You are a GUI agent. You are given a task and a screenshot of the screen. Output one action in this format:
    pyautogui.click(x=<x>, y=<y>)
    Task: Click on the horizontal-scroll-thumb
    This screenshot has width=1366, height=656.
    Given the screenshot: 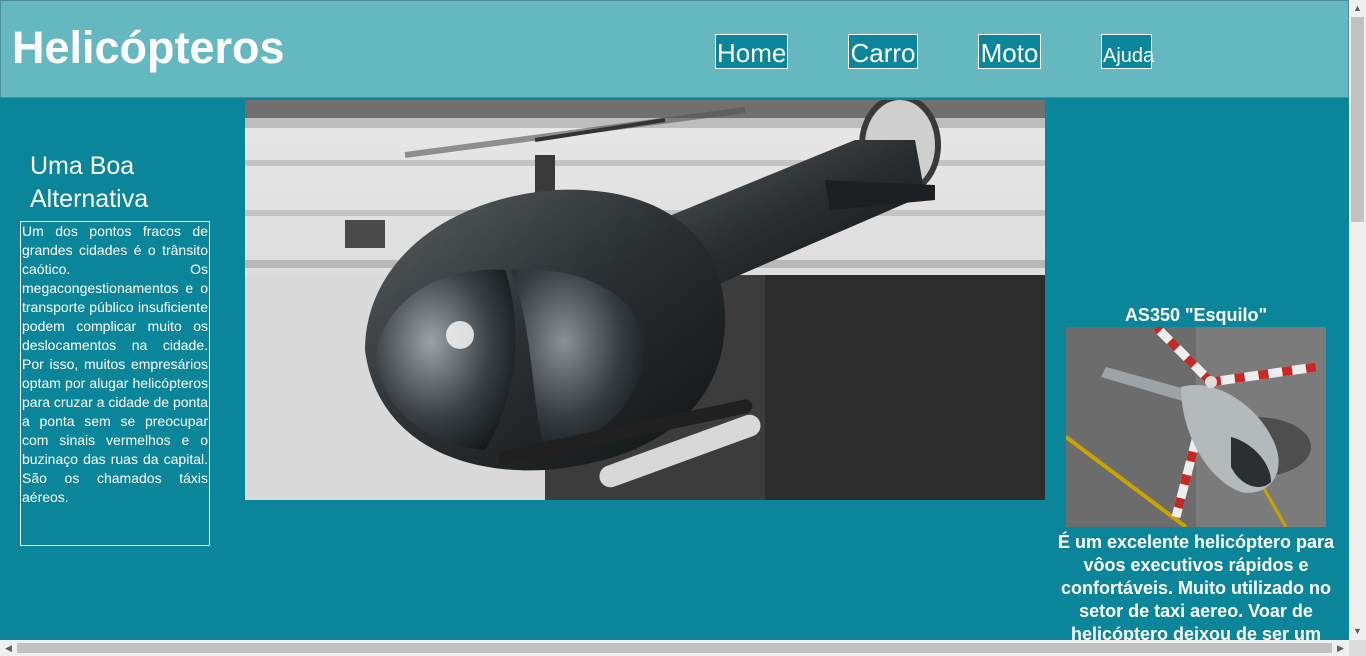 What is the action you would take?
    pyautogui.click(x=674, y=648)
    